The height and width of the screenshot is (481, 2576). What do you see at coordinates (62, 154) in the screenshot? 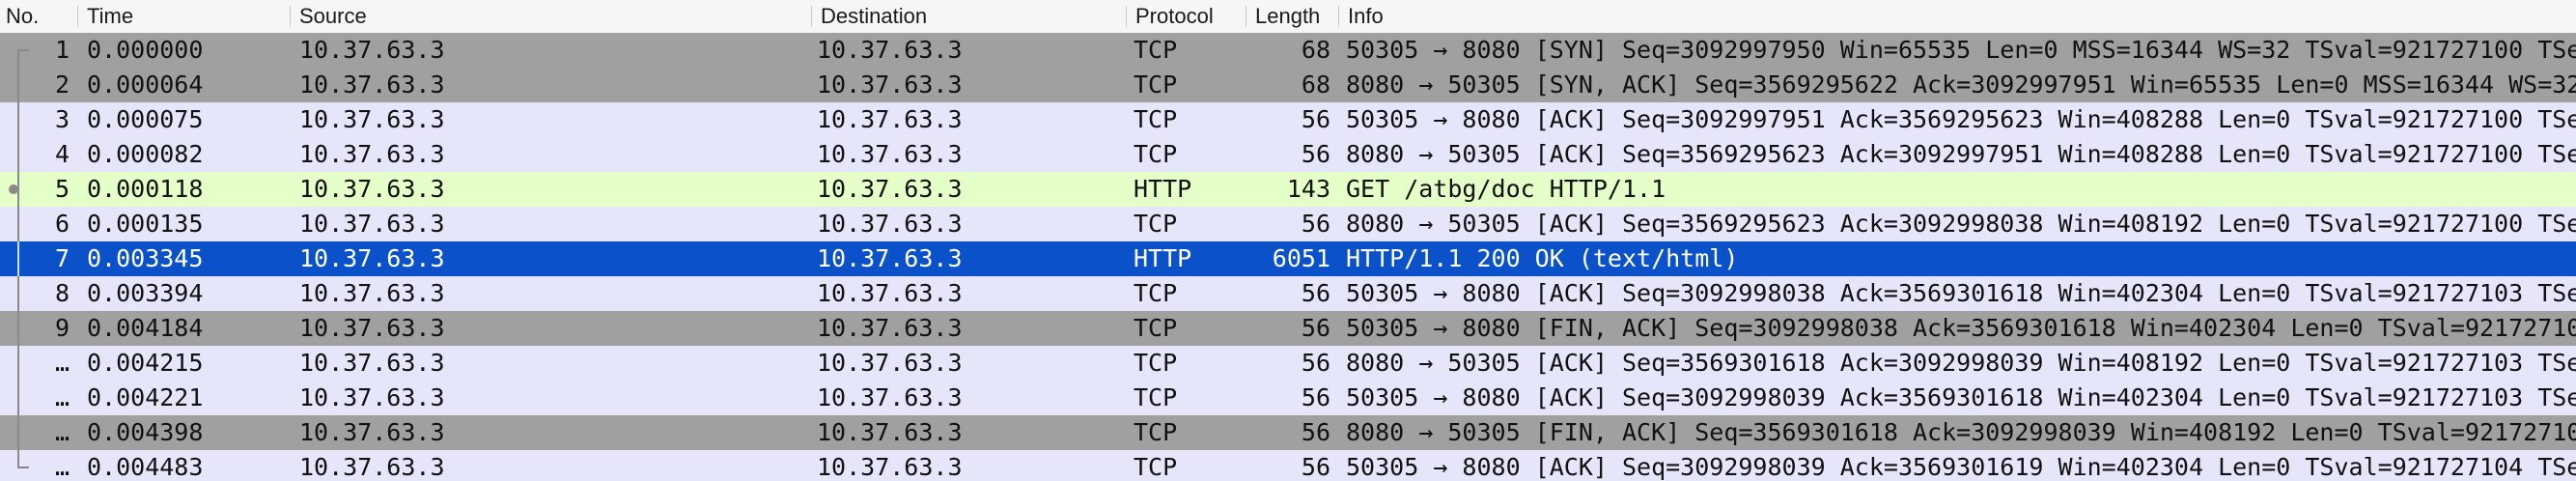
I see `packet-number: 4` at bounding box center [62, 154].